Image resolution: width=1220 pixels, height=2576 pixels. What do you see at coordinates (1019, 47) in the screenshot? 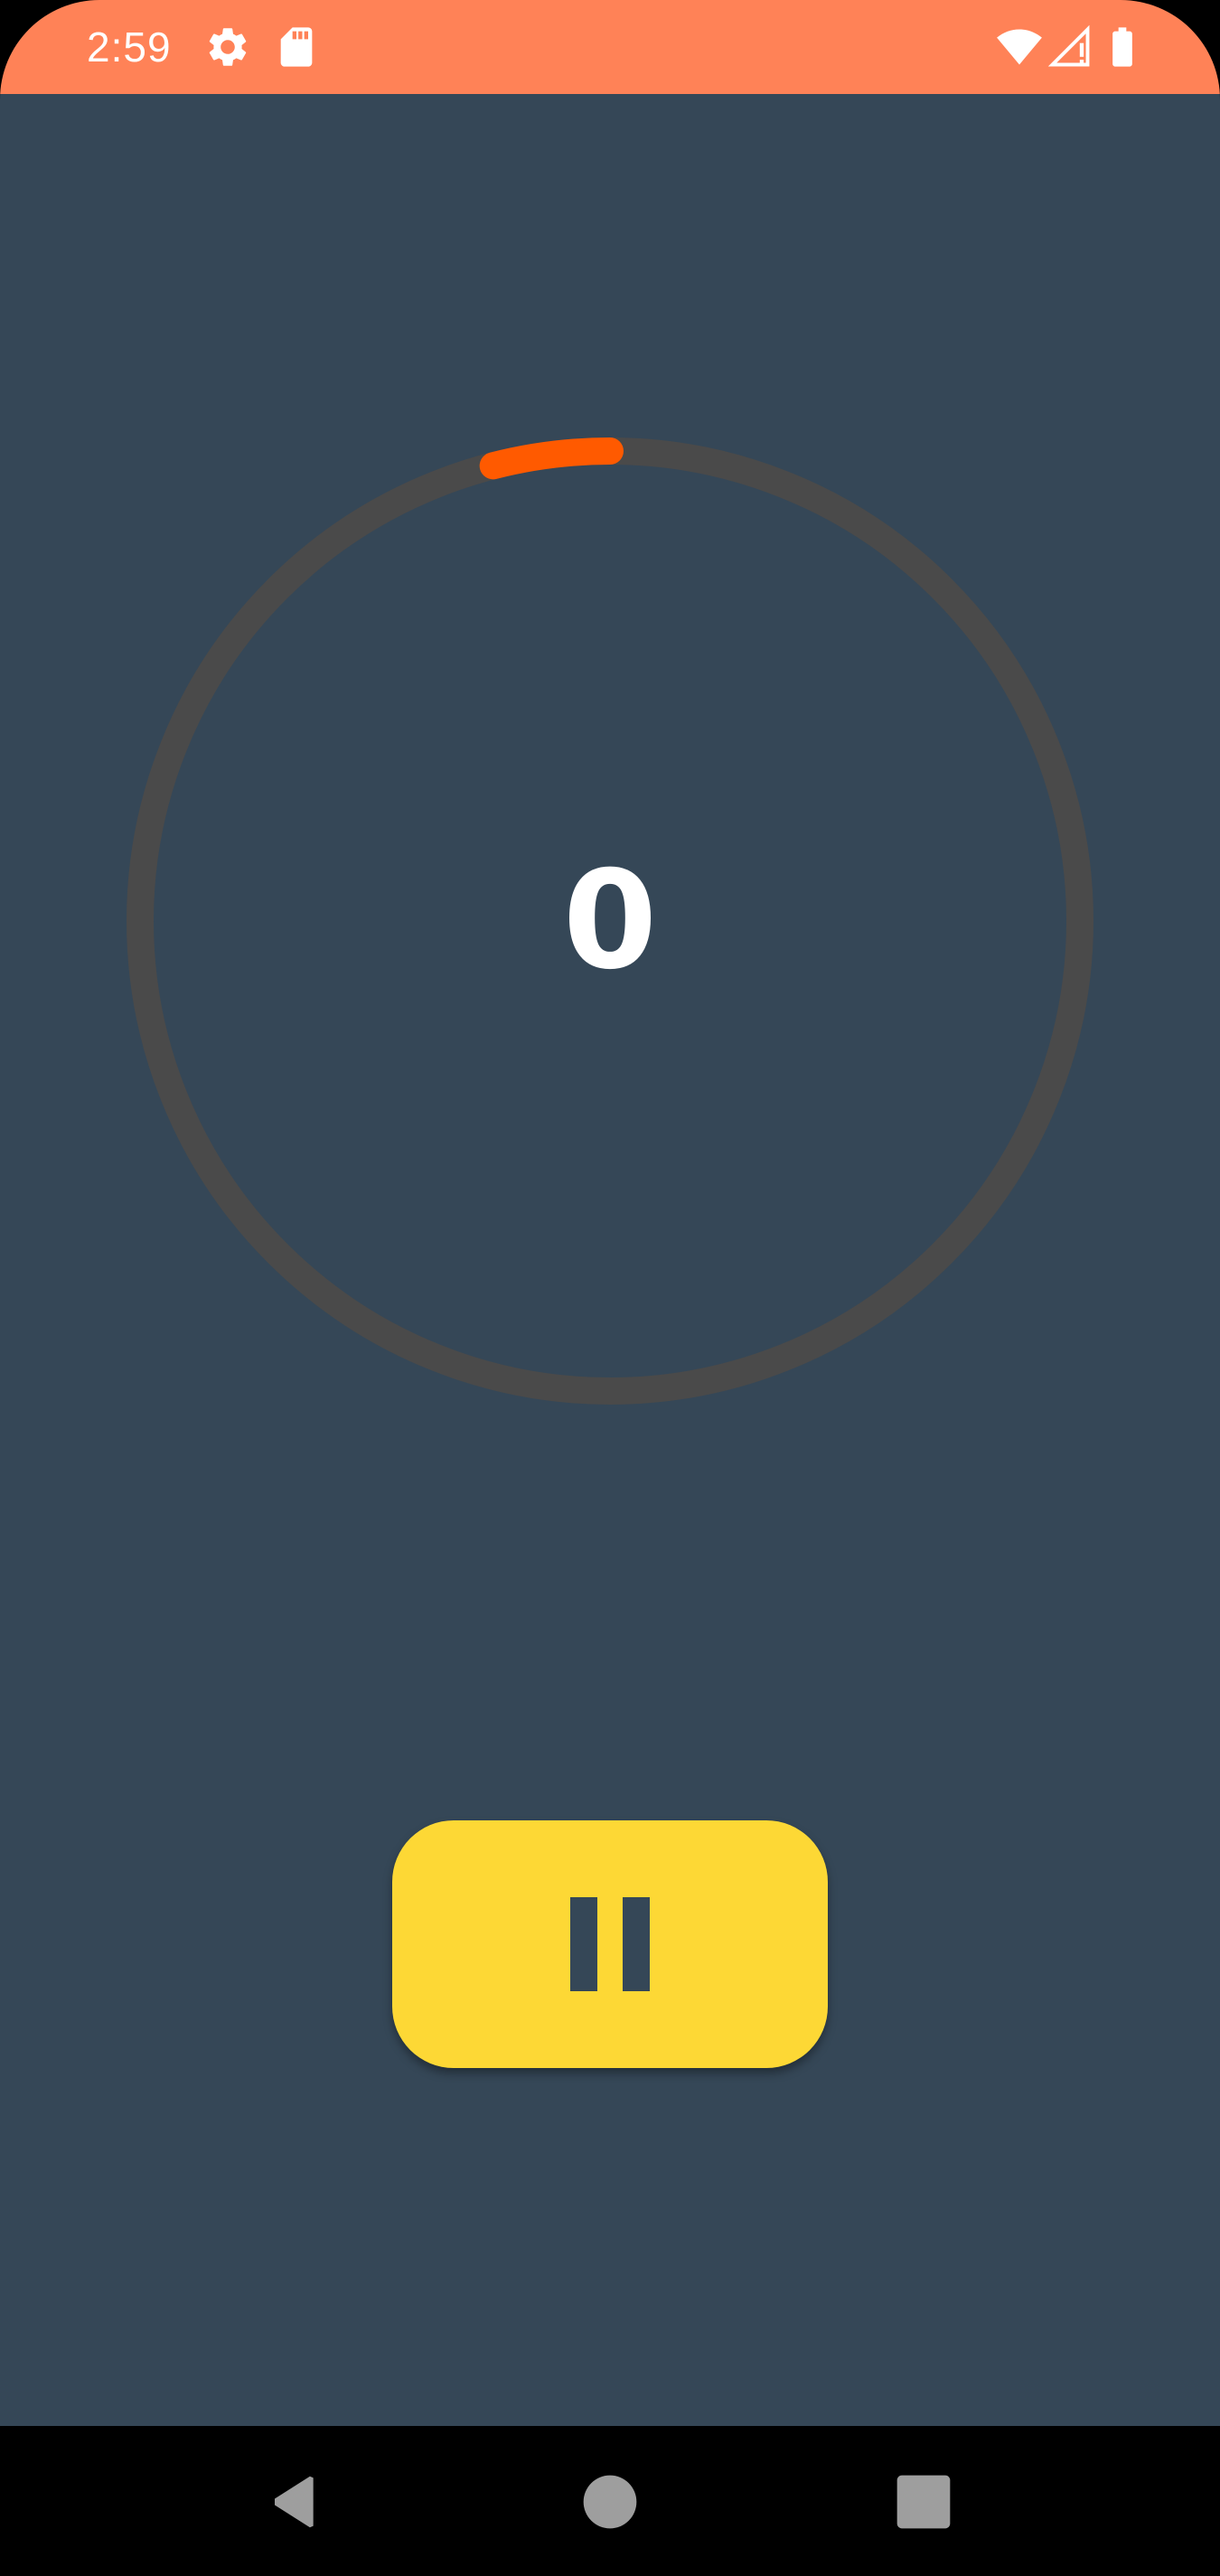
I see `wifi-icon` at bounding box center [1019, 47].